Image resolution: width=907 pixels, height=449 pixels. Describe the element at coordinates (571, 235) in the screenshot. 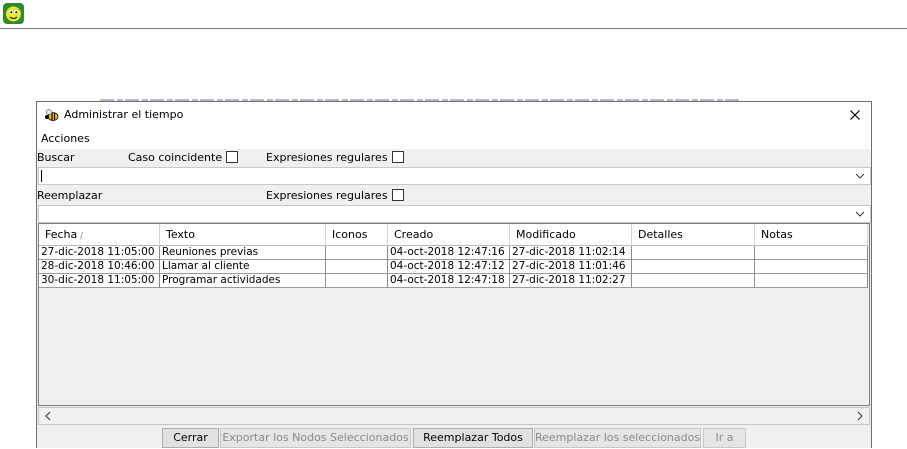

I see `column-header-modificado: Modificado` at that location.